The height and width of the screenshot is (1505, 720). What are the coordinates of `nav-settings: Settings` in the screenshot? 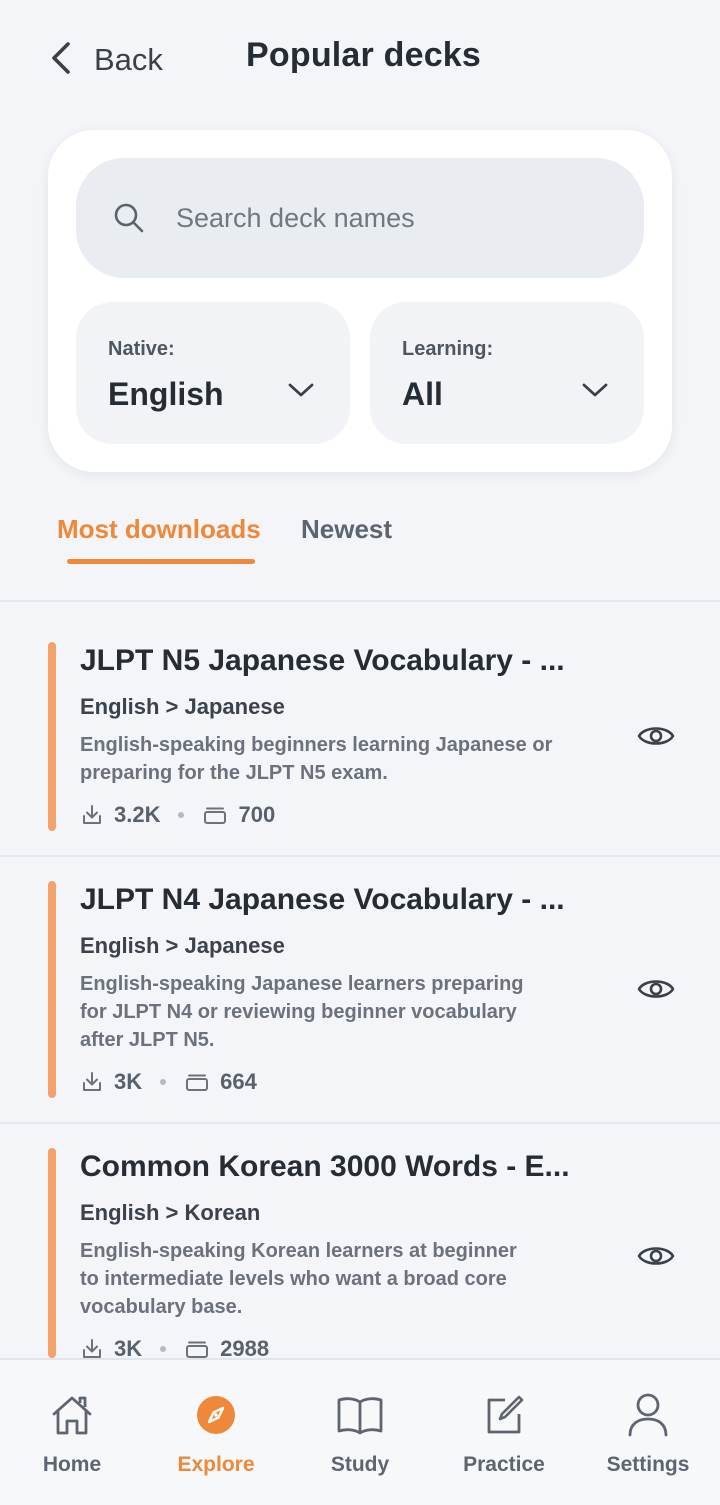 It's located at (648, 1432).